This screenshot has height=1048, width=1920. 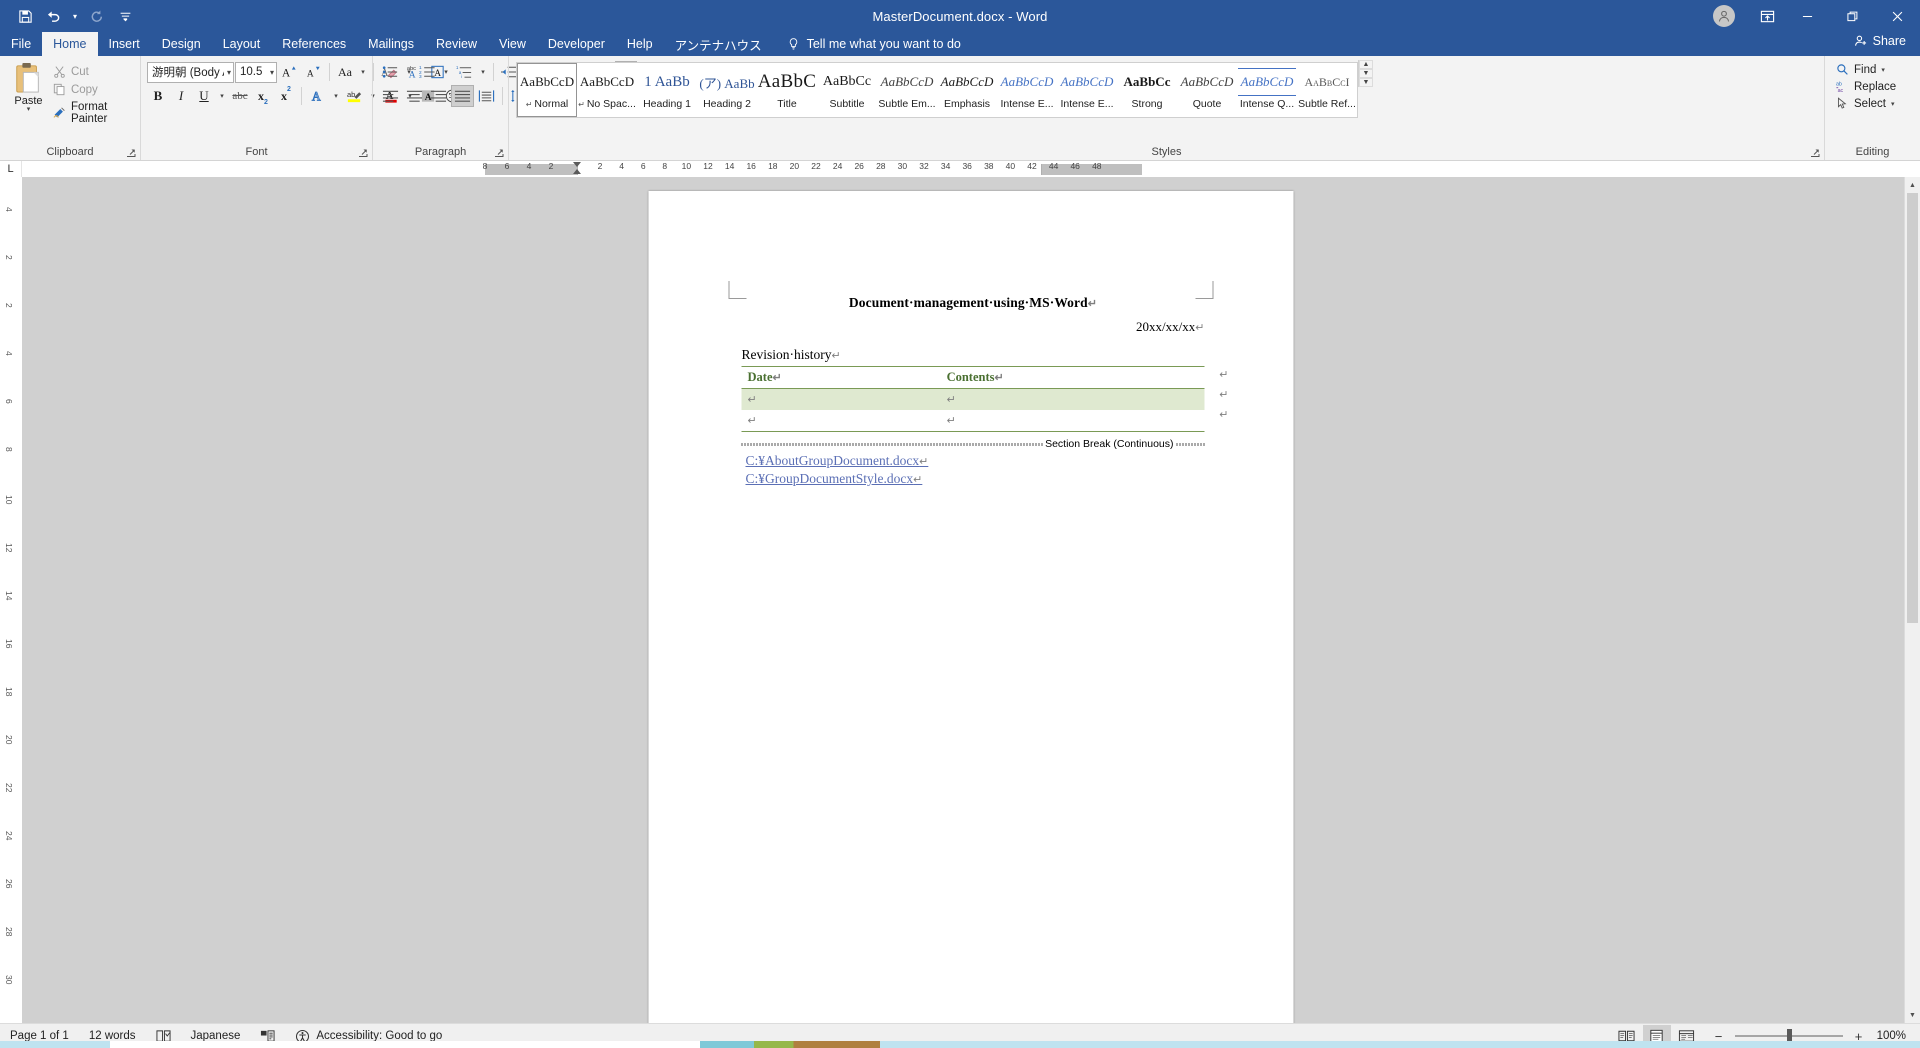 What do you see at coordinates (577, 164) in the screenshot?
I see `first-line-indent-marker` at bounding box center [577, 164].